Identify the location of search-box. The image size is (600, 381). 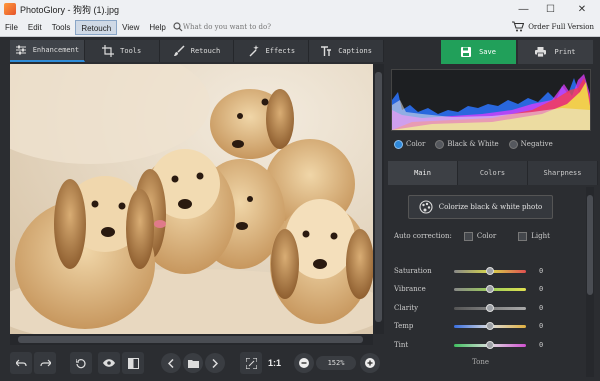
(233, 27).